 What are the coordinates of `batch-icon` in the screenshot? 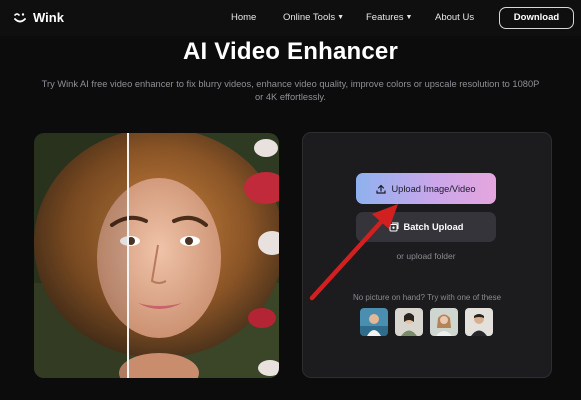 It's located at (394, 227).